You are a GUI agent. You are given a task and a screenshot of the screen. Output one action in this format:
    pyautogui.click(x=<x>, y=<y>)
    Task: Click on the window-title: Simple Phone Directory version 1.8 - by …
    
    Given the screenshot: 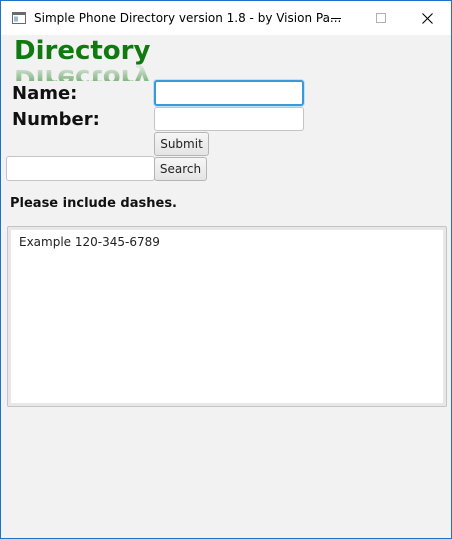 What is the action you would take?
    pyautogui.click(x=188, y=18)
    